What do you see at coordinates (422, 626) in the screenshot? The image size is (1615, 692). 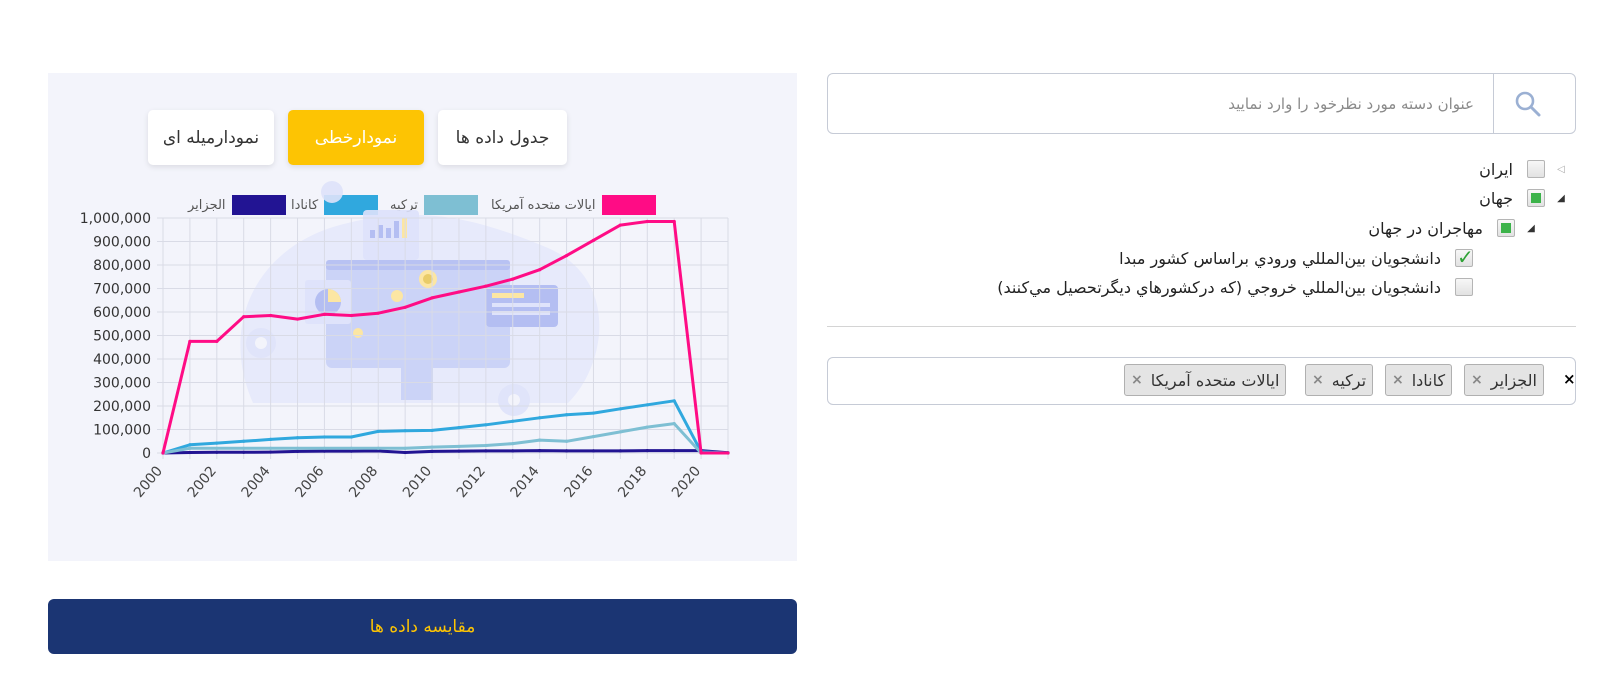 I see `compare-data-button: مقایسه داده ها` at bounding box center [422, 626].